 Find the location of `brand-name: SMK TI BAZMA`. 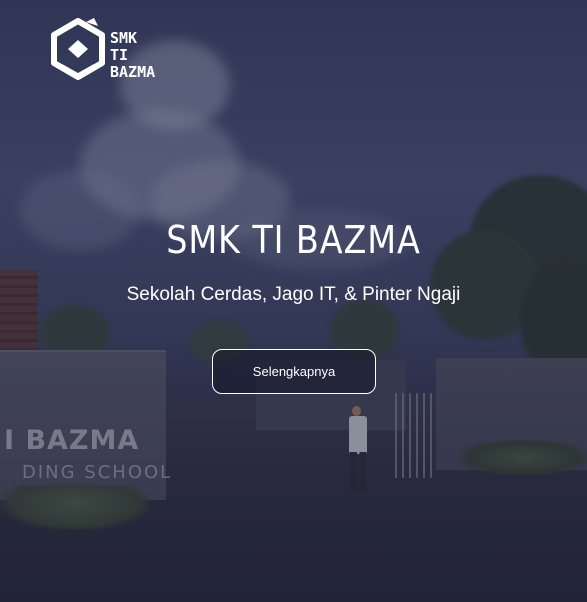

brand-name: SMK TI BAZMA is located at coordinates (136, 55).